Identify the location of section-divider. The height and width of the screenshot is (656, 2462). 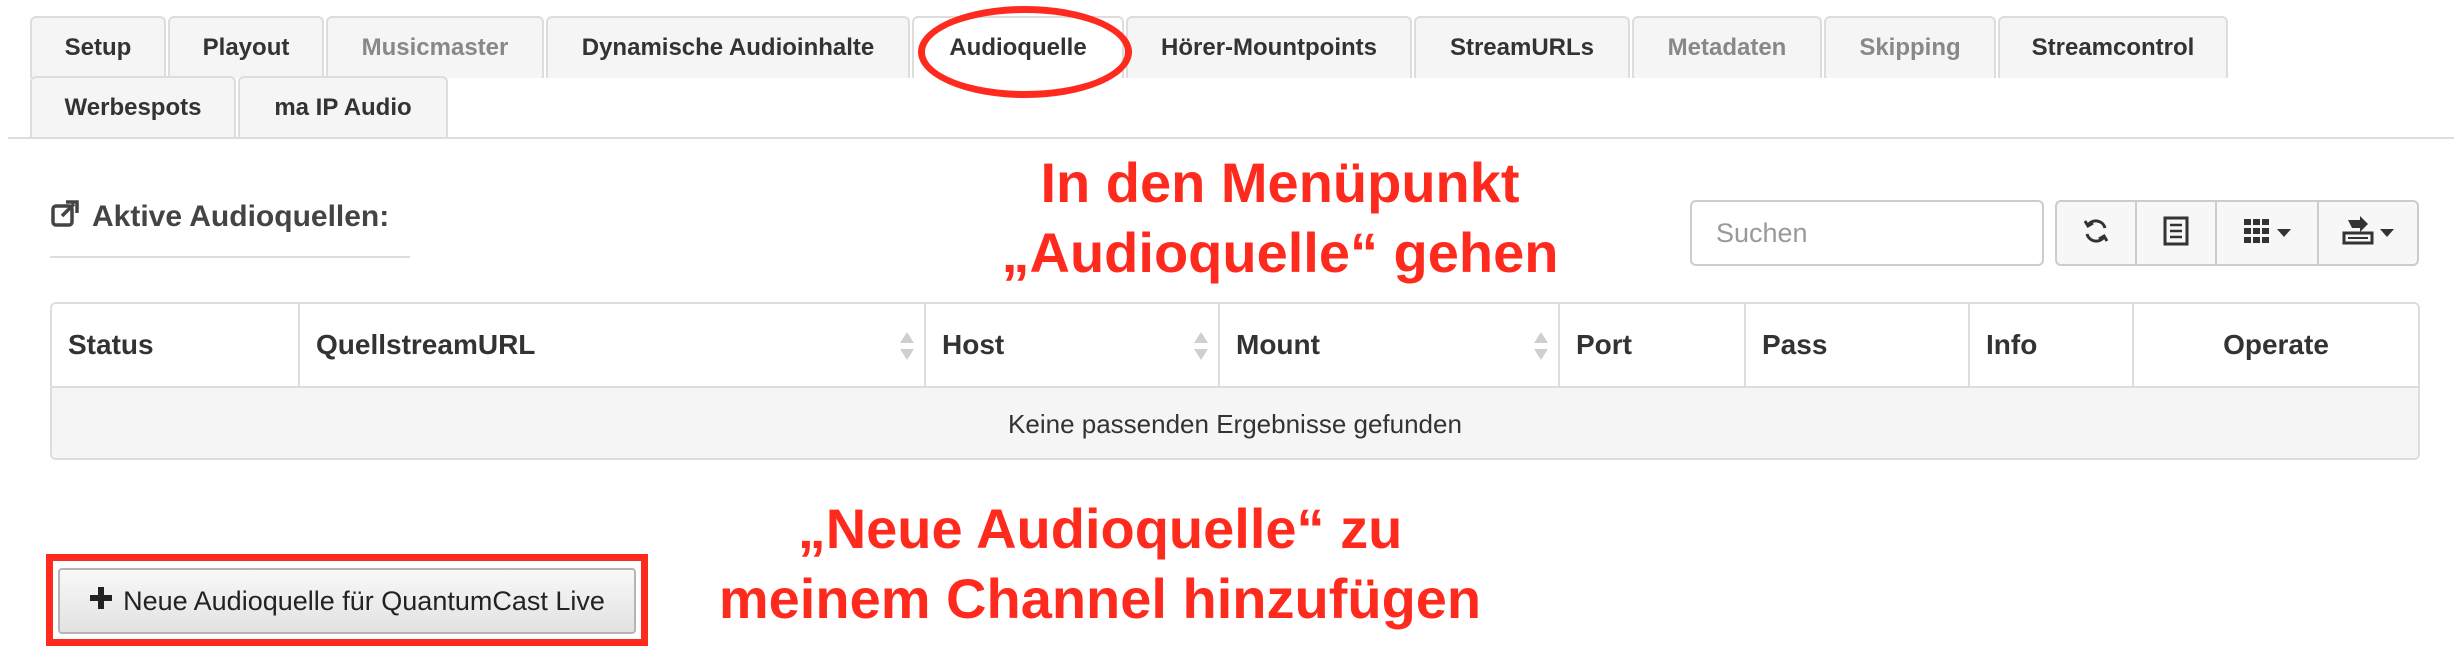
(230, 257).